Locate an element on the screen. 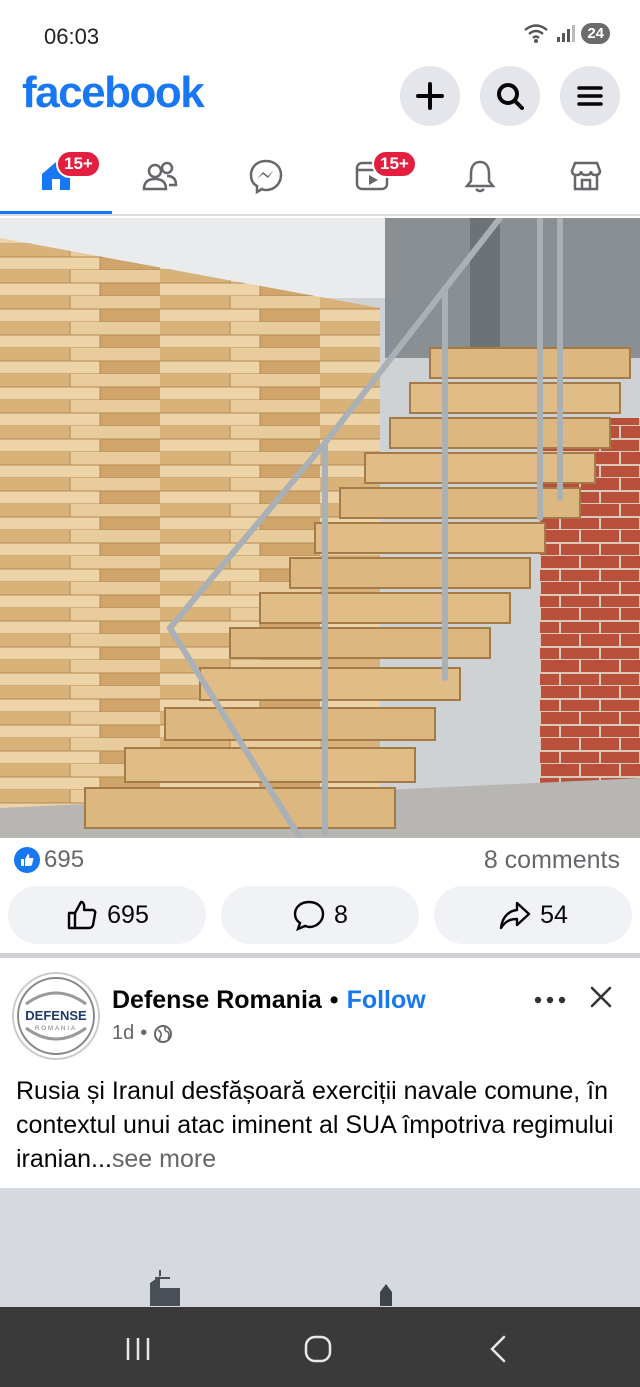  tab-messenger is located at coordinates (266, 176).